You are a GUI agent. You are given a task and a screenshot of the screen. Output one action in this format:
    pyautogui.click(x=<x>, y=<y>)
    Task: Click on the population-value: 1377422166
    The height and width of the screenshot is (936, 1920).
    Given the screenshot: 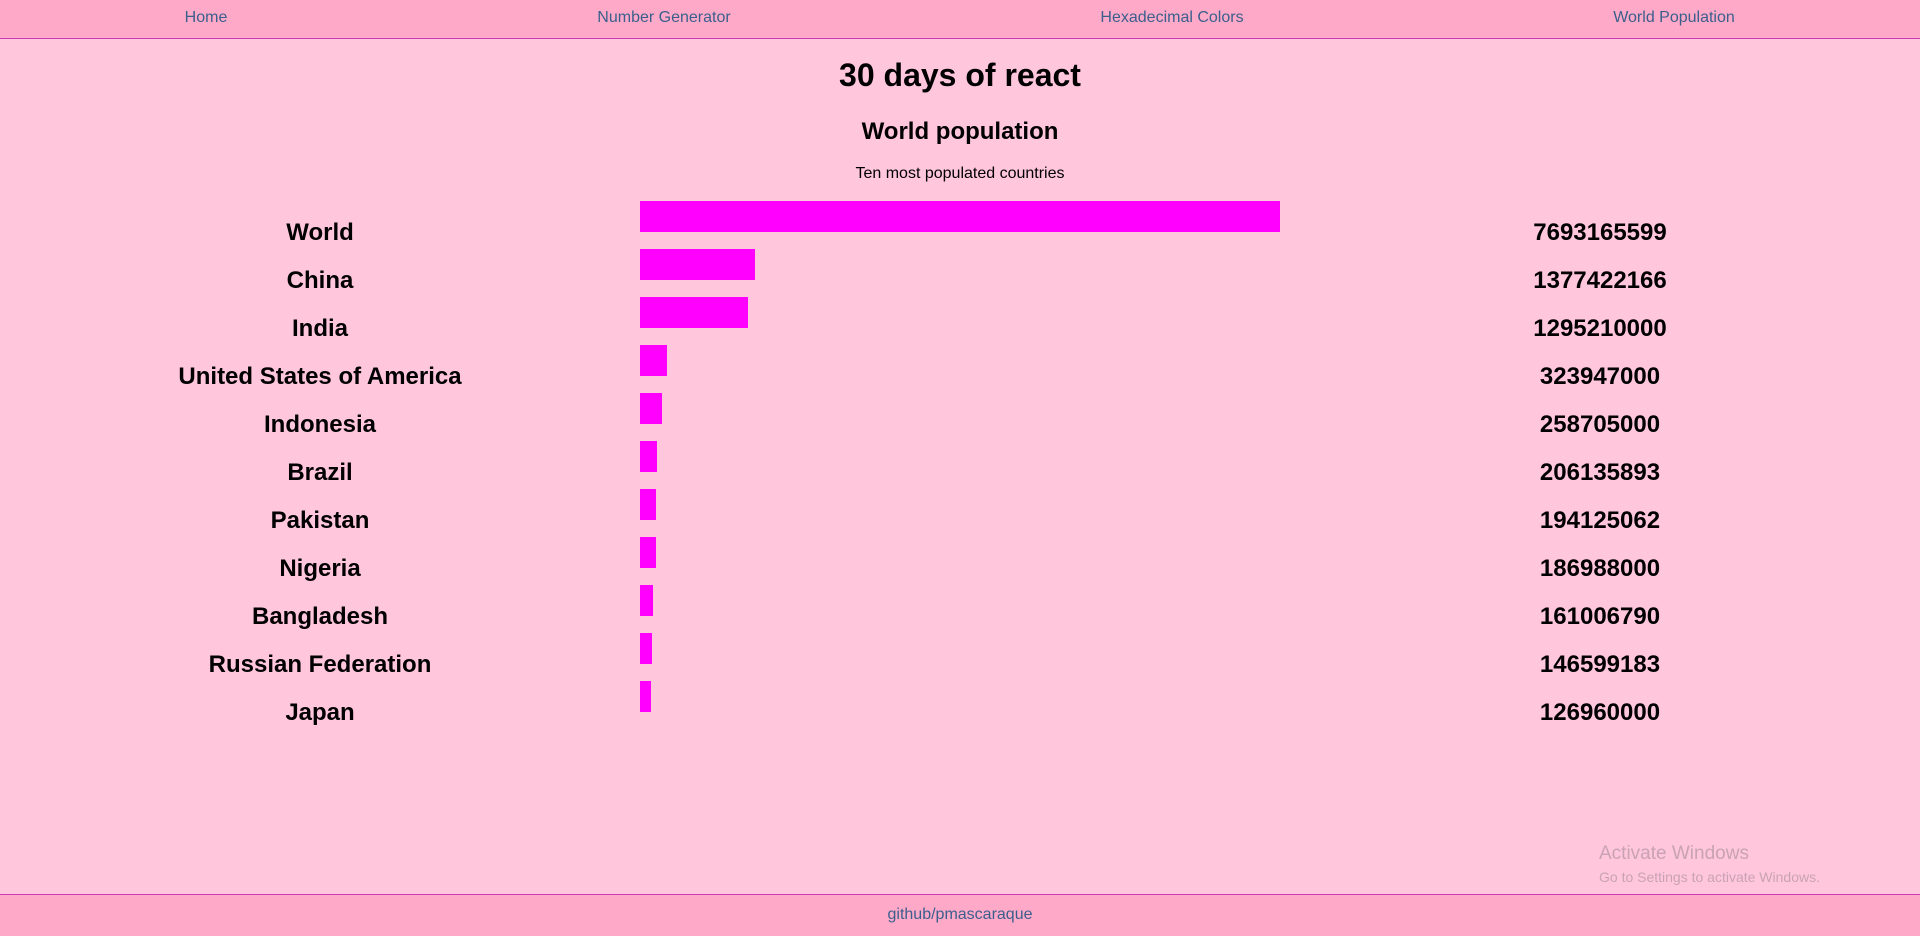 What is the action you would take?
    pyautogui.click(x=1600, y=280)
    